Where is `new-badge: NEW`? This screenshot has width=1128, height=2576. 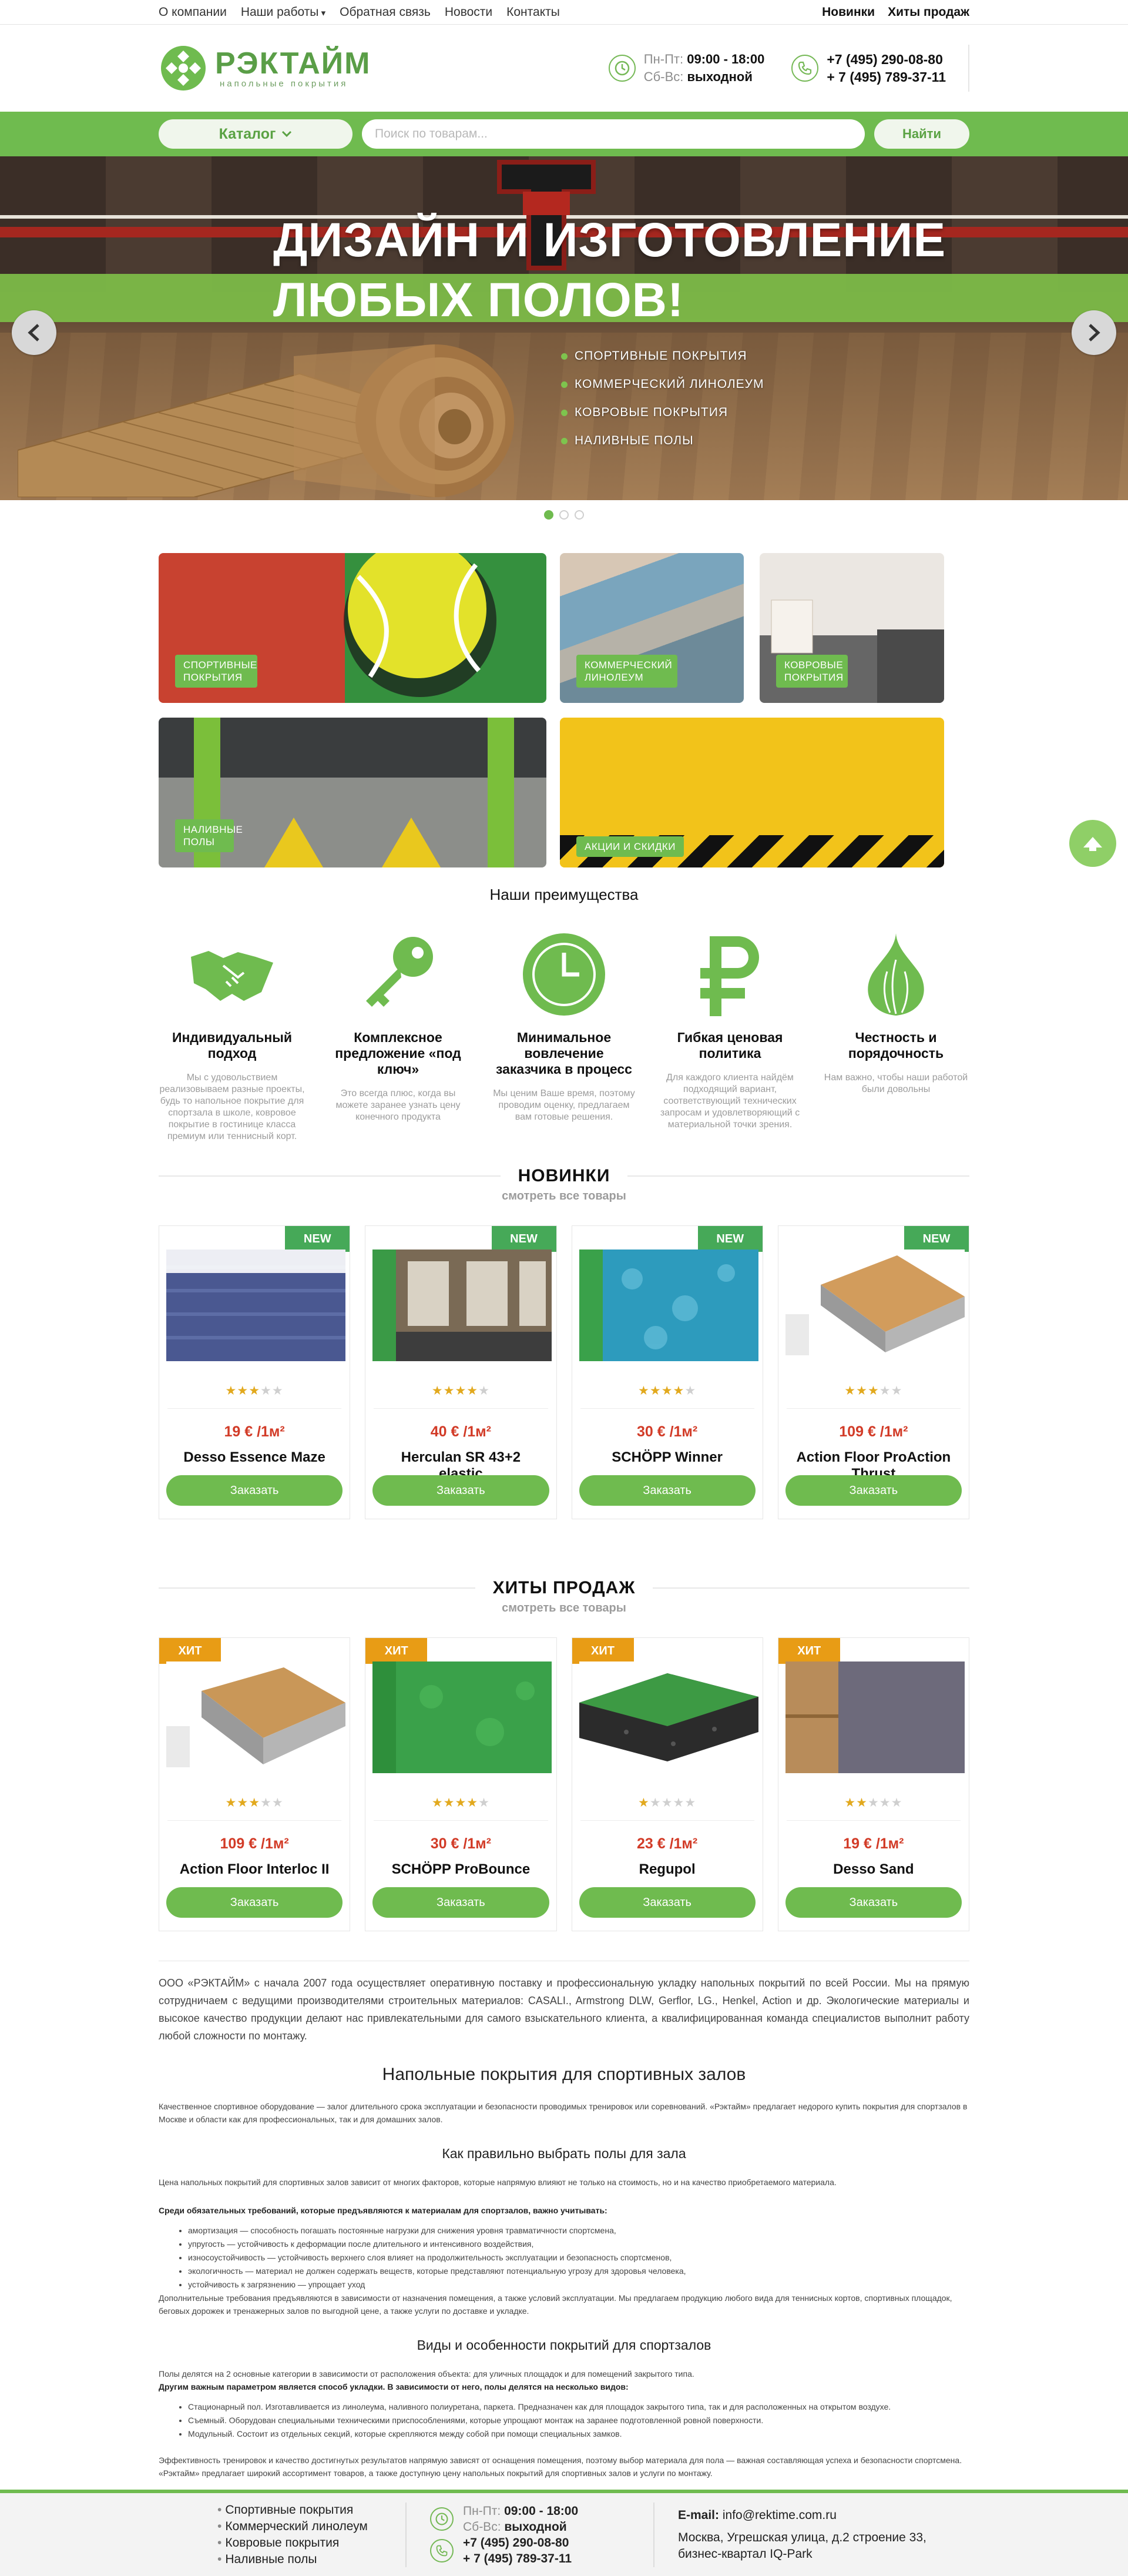
new-badge: NEW is located at coordinates (318, 1239).